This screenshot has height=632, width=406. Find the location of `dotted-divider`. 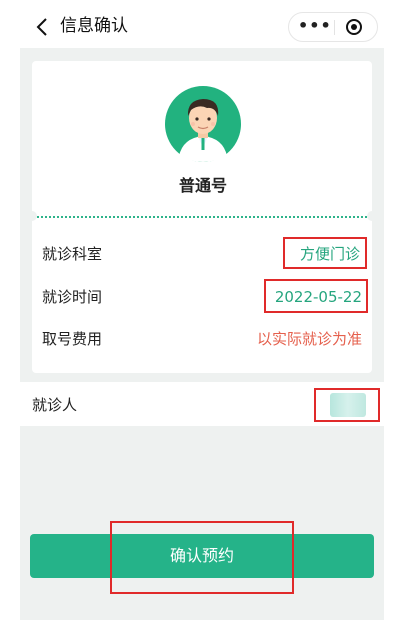

dotted-divider is located at coordinates (202, 217).